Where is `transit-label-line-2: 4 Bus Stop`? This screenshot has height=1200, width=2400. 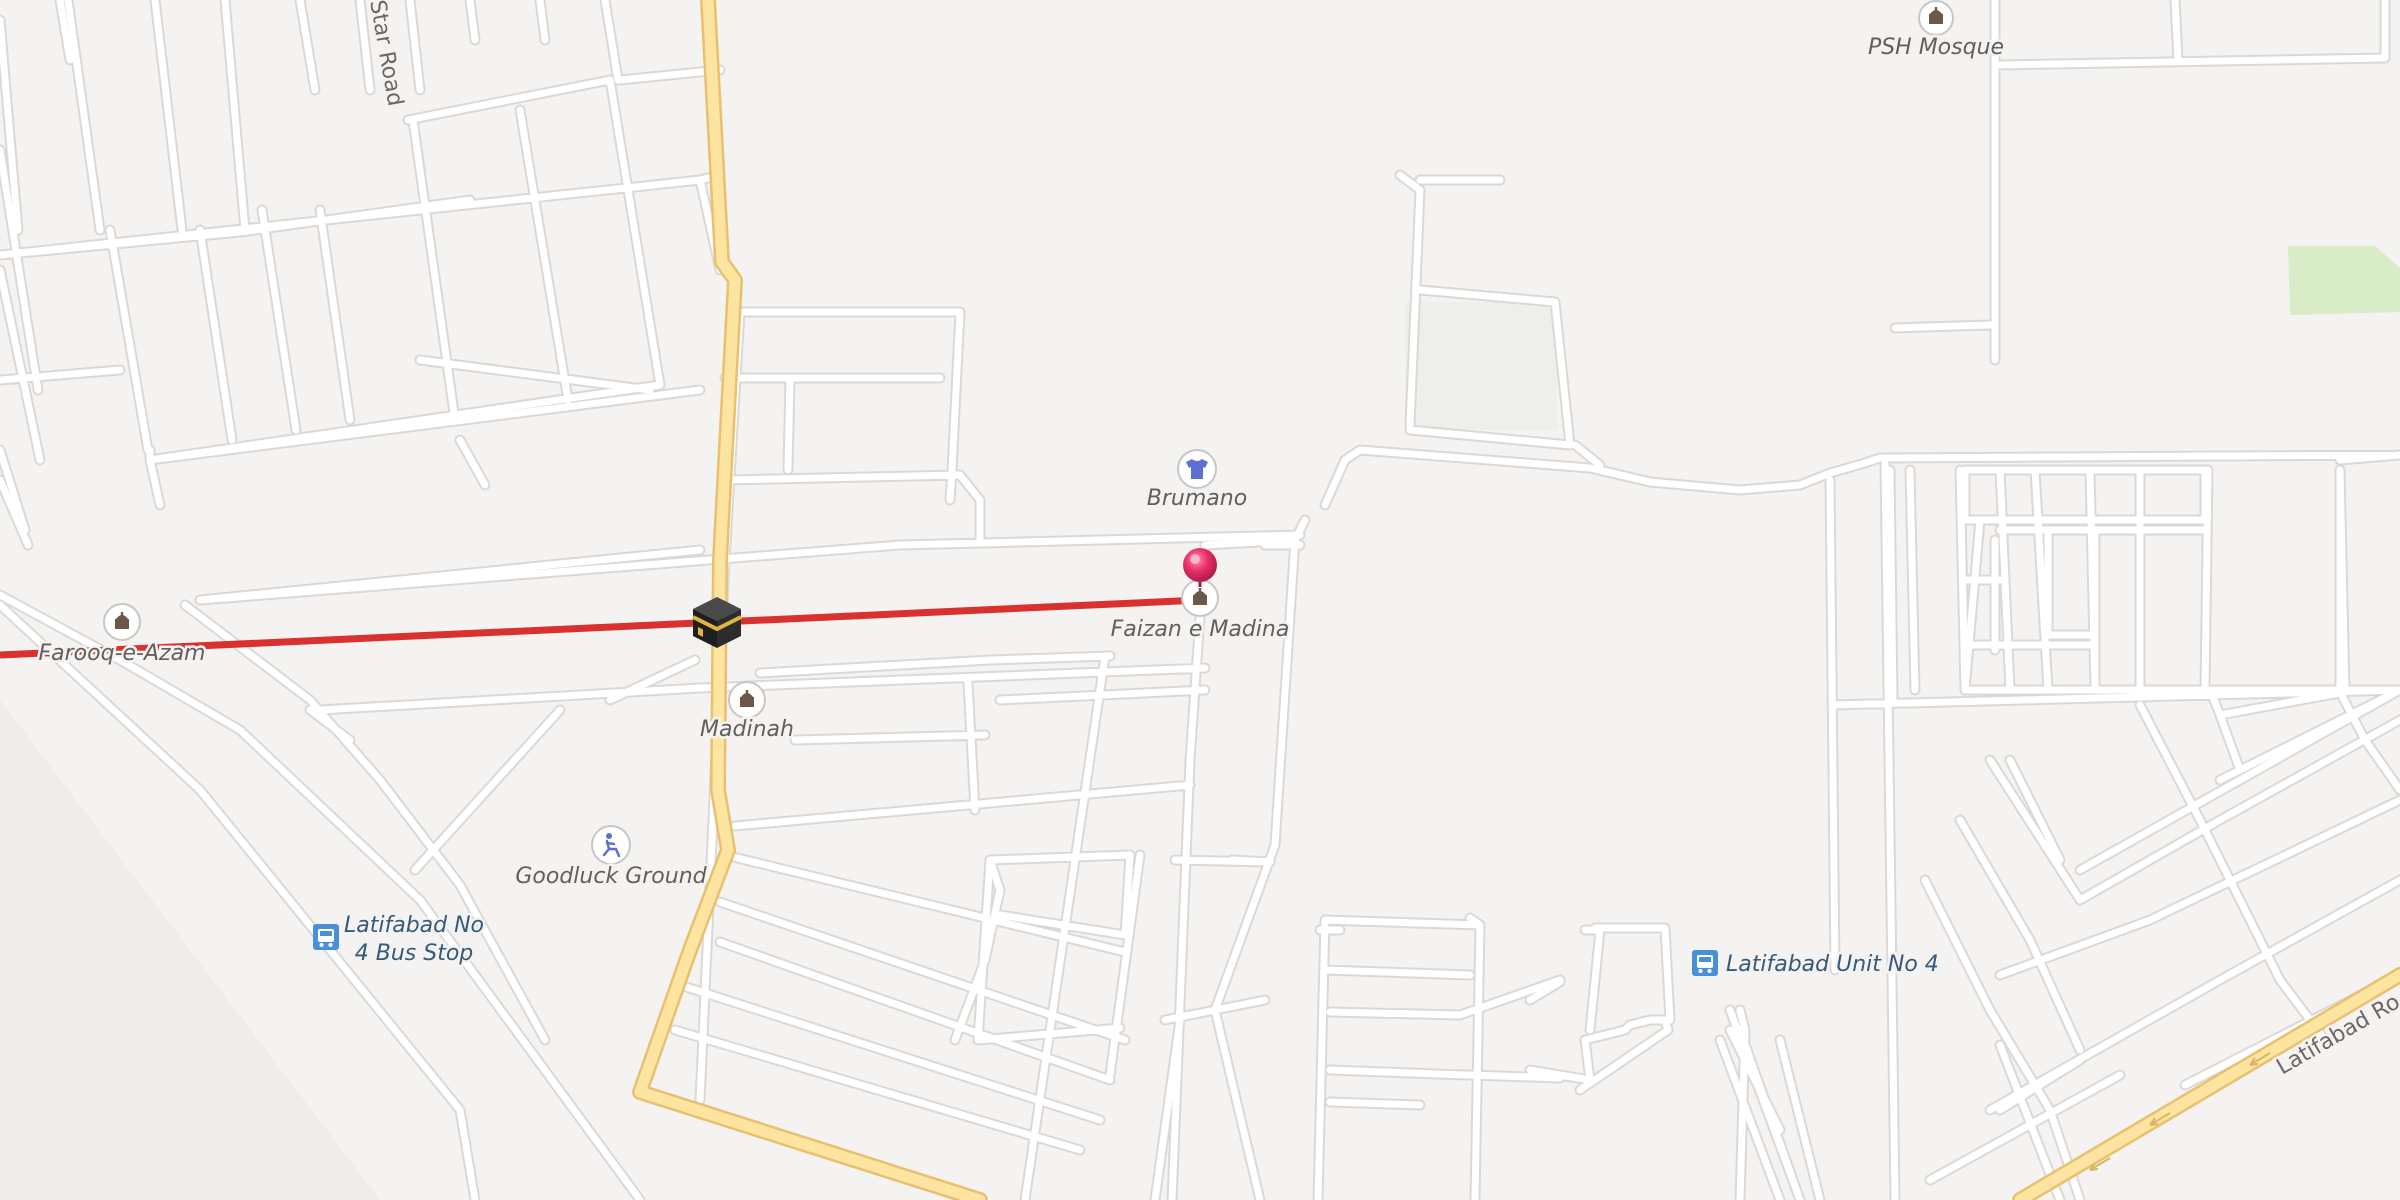 transit-label-line-2: 4 Bus Stop is located at coordinates (414, 953).